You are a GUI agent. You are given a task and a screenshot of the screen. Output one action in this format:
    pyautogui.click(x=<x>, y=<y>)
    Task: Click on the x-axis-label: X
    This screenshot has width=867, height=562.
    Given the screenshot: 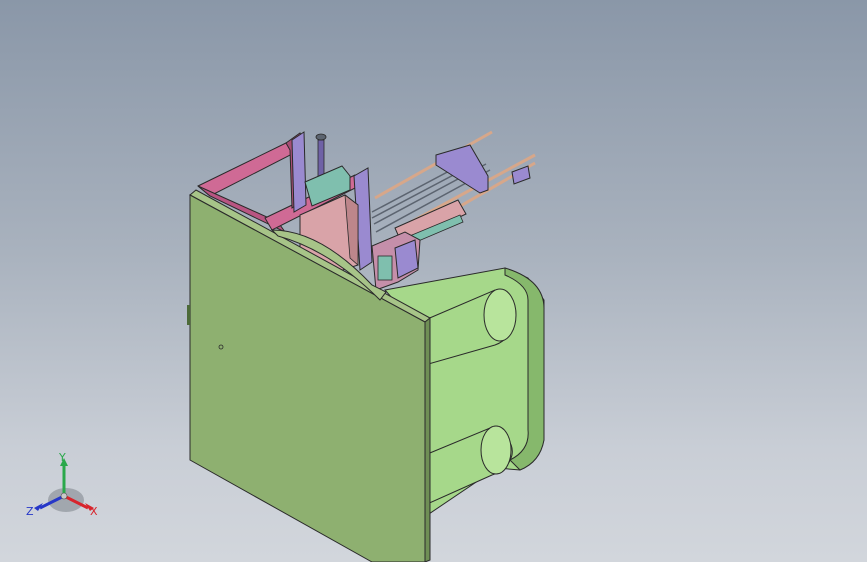 What is the action you would take?
    pyautogui.click(x=94, y=511)
    